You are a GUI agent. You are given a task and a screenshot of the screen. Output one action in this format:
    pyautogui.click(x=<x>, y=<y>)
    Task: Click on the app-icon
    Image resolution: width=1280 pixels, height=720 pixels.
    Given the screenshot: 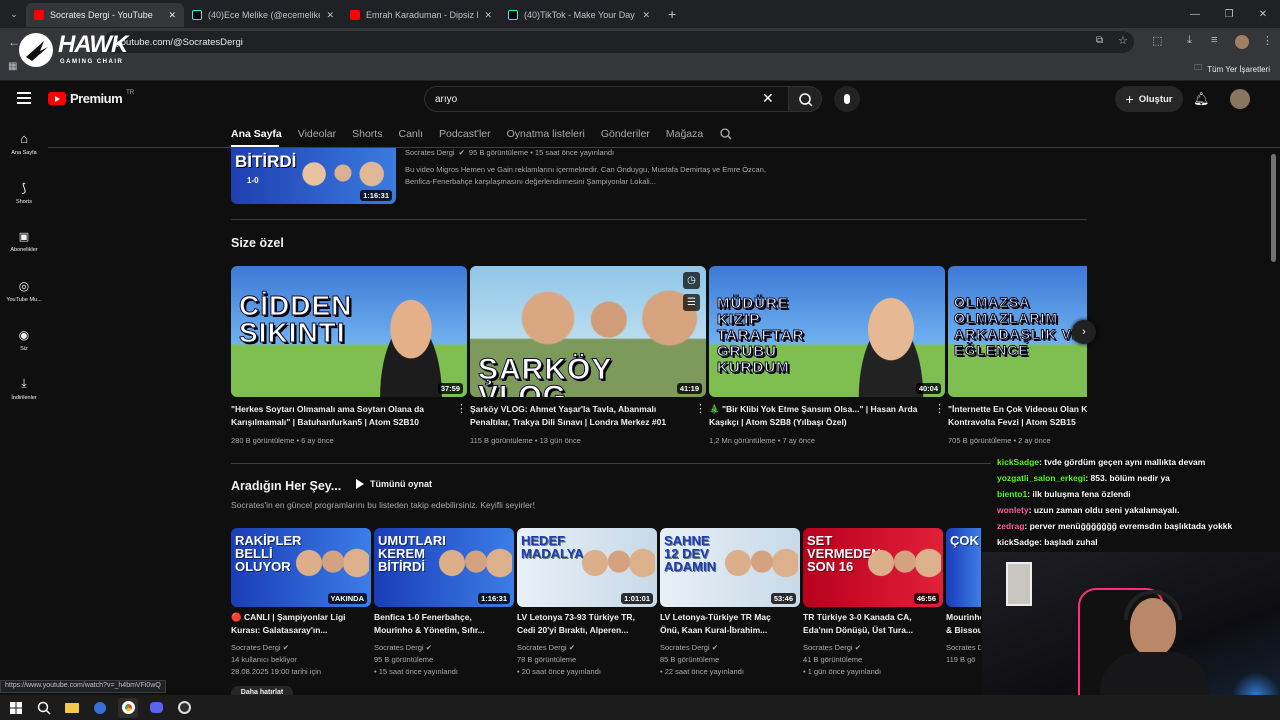 What is the action you would take?
    pyautogui.click(x=100, y=708)
    